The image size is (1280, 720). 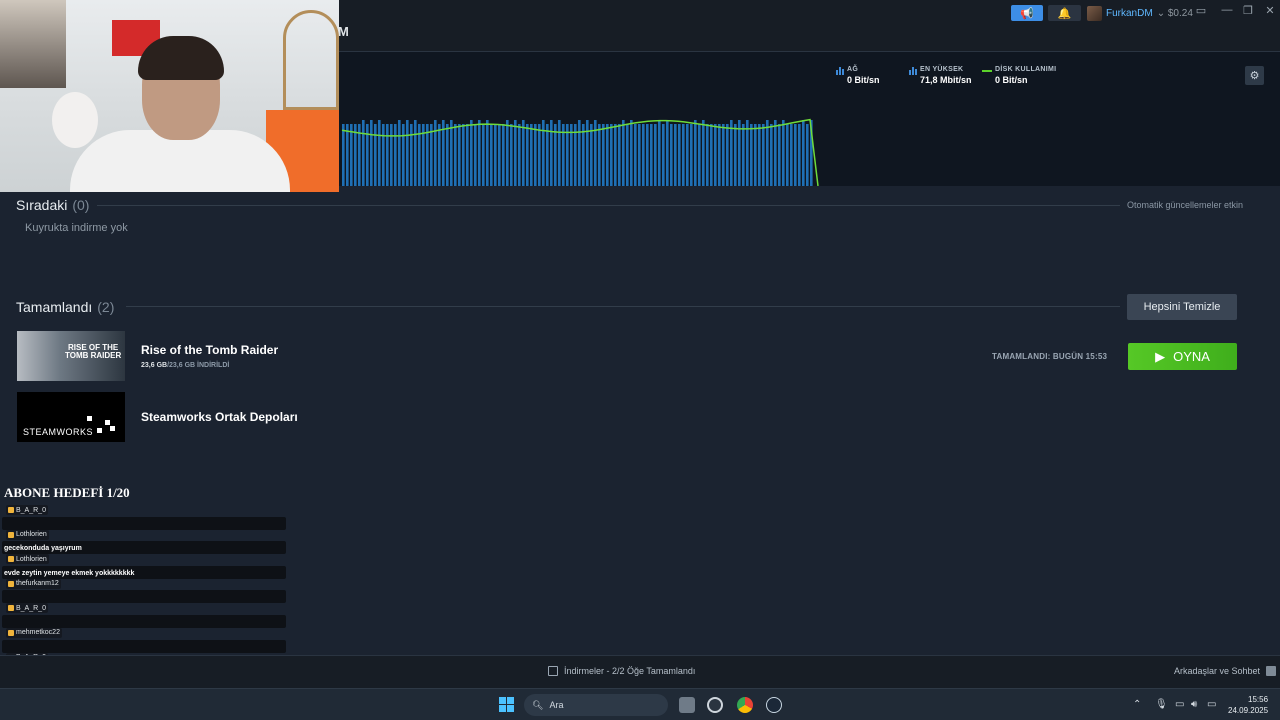 What do you see at coordinates (1137, 704) in the screenshot?
I see `chevron-up-icon: ⌃` at bounding box center [1137, 704].